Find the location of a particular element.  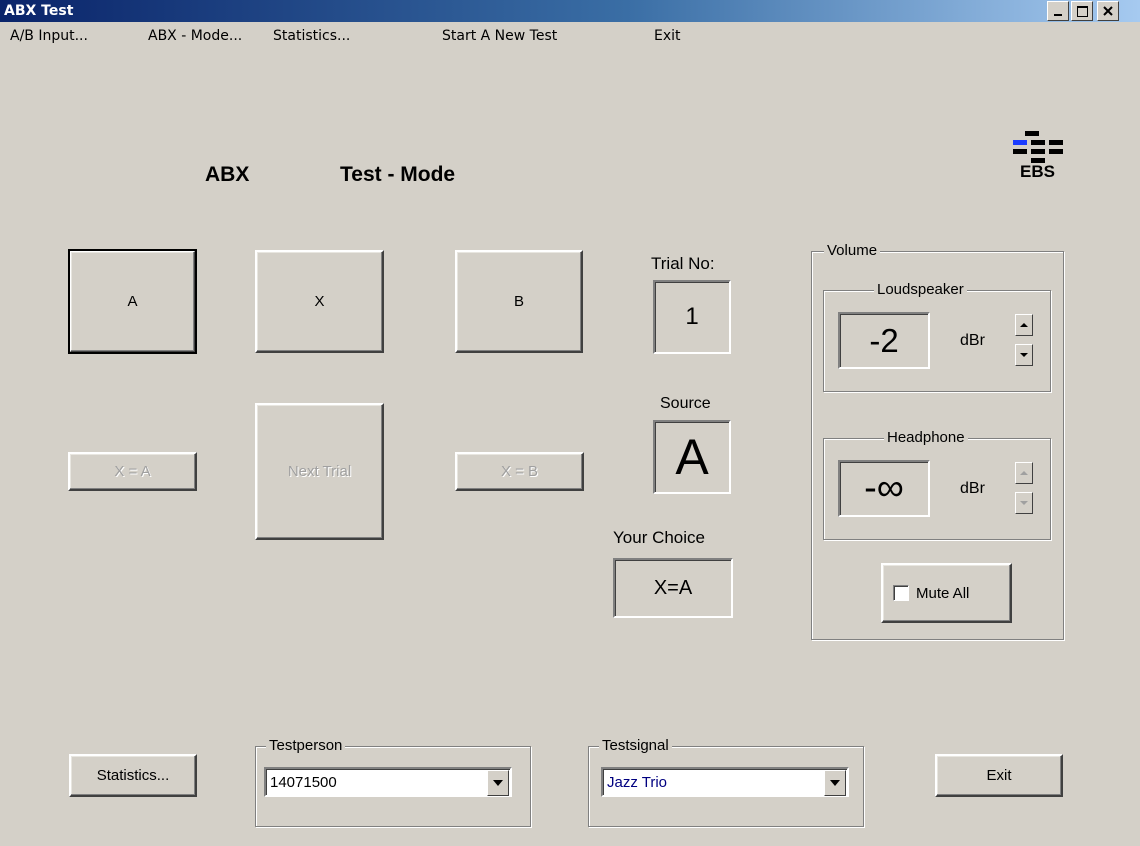

ebs-logo: EBS is located at coordinates (1040, 155).